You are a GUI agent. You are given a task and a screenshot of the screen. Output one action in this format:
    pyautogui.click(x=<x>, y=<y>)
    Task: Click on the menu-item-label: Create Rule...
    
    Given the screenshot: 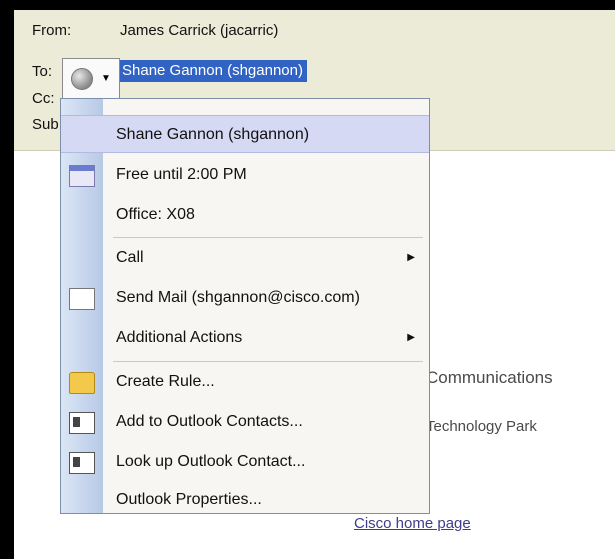 What is the action you would take?
    pyautogui.click(x=165, y=381)
    